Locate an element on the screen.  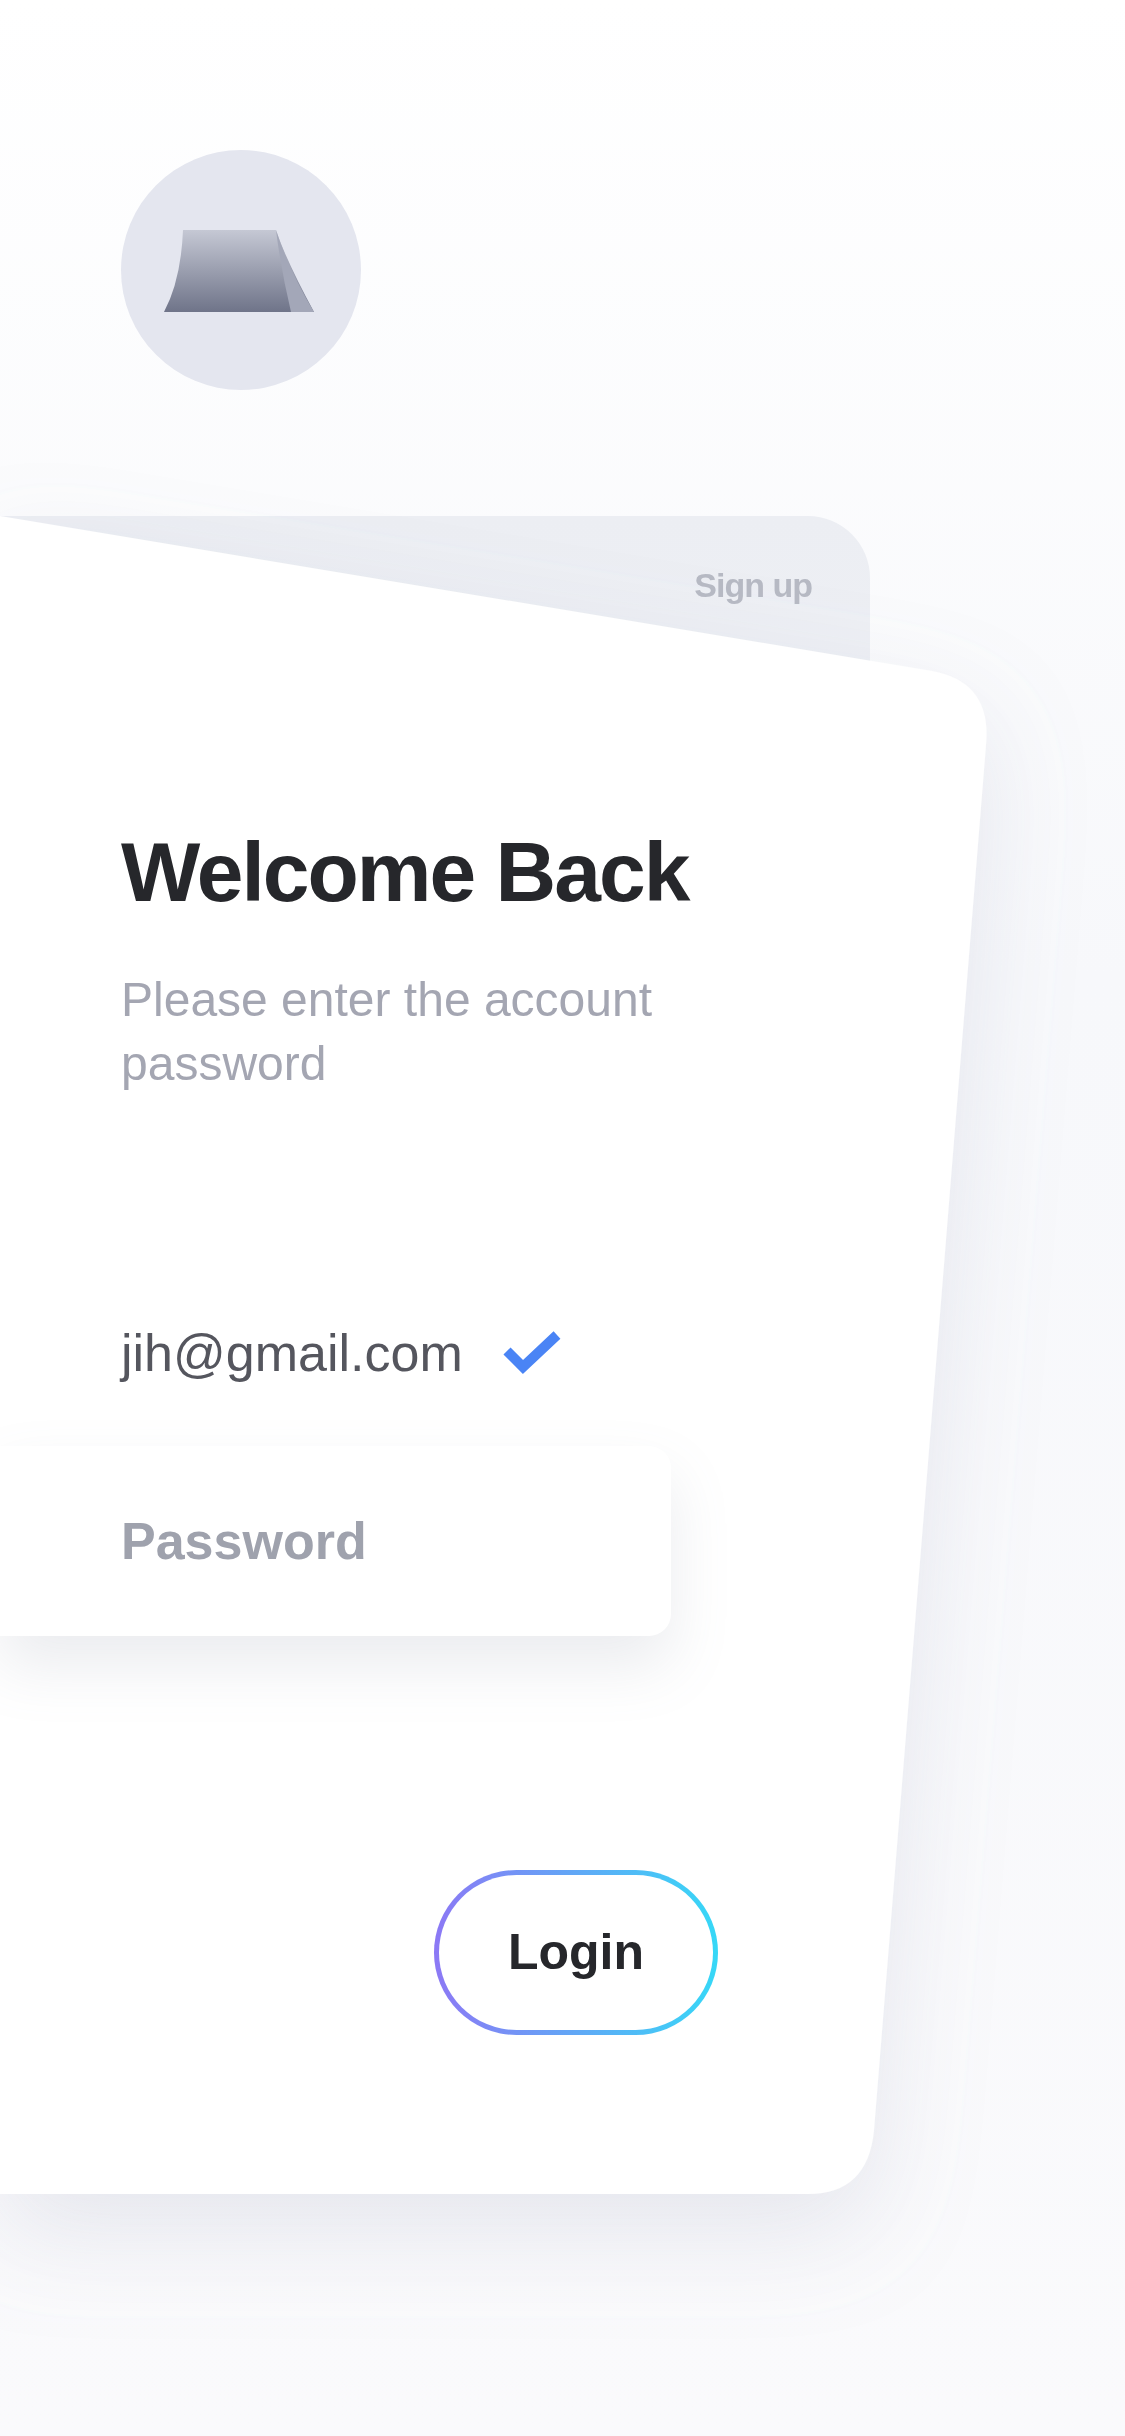
subtitle: Please enter the account password is located at coordinates (387, 1032).